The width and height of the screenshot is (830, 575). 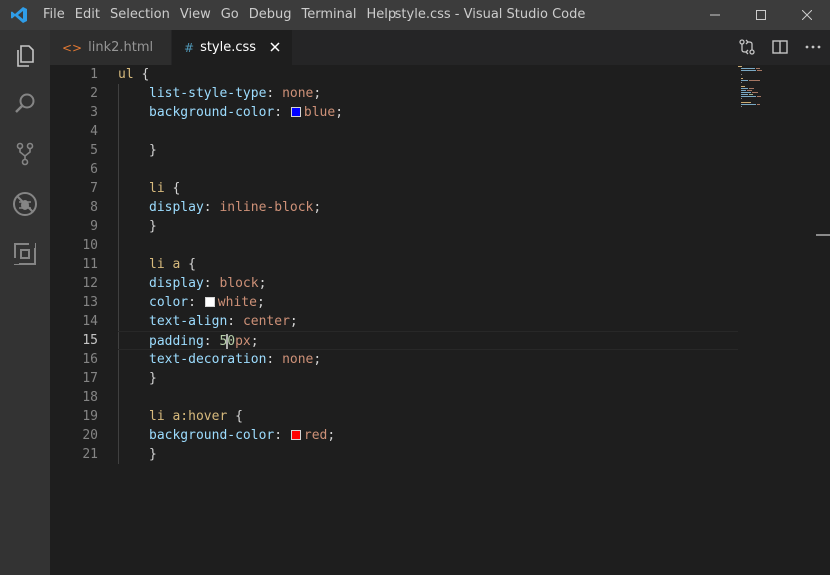 What do you see at coordinates (121, 47) in the screenshot?
I see `tab-label: link2.html` at bounding box center [121, 47].